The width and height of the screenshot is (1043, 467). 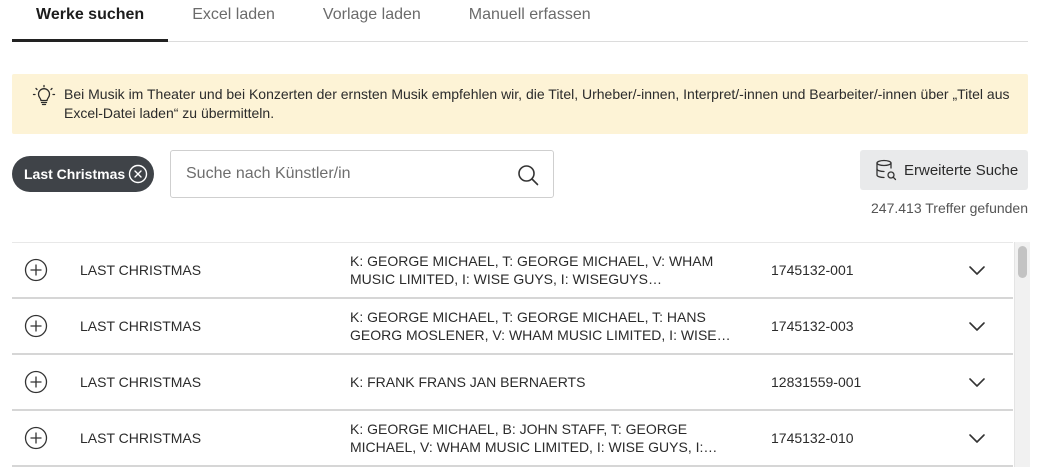 I want to click on database-search-icon, so click(x=886, y=170).